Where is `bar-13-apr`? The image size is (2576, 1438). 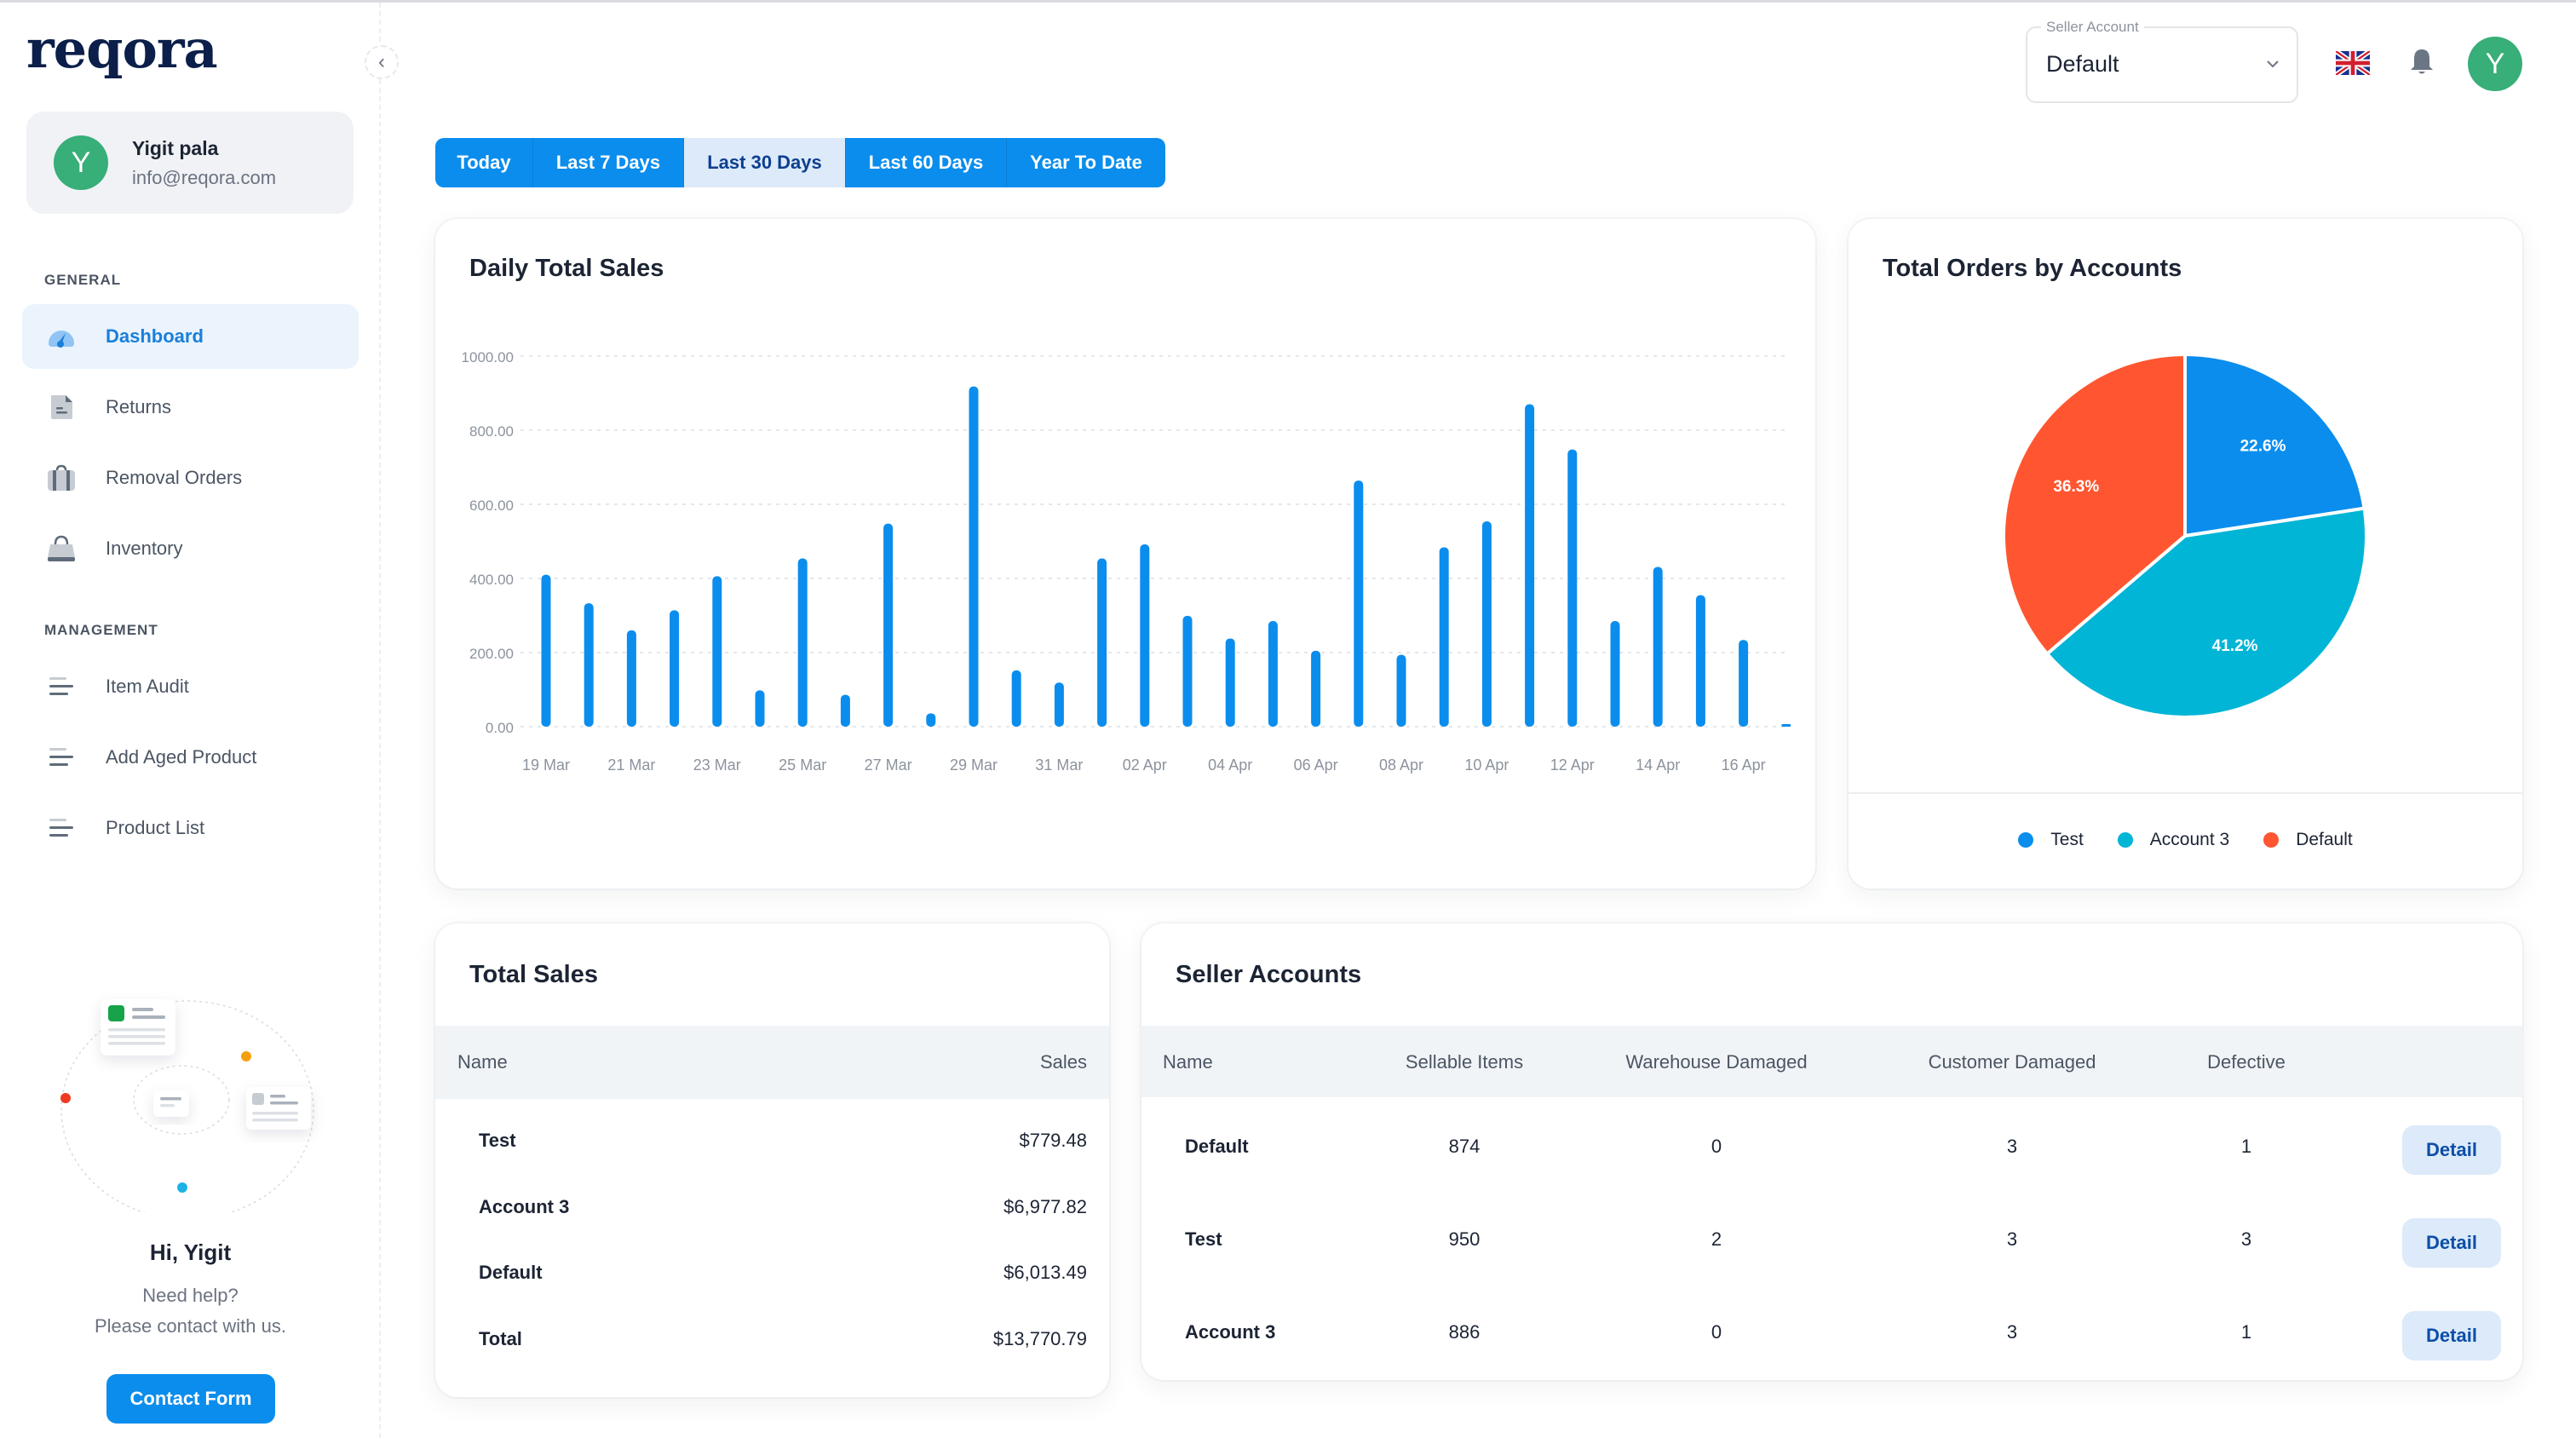
bar-13-apr is located at coordinates (1615, 674).